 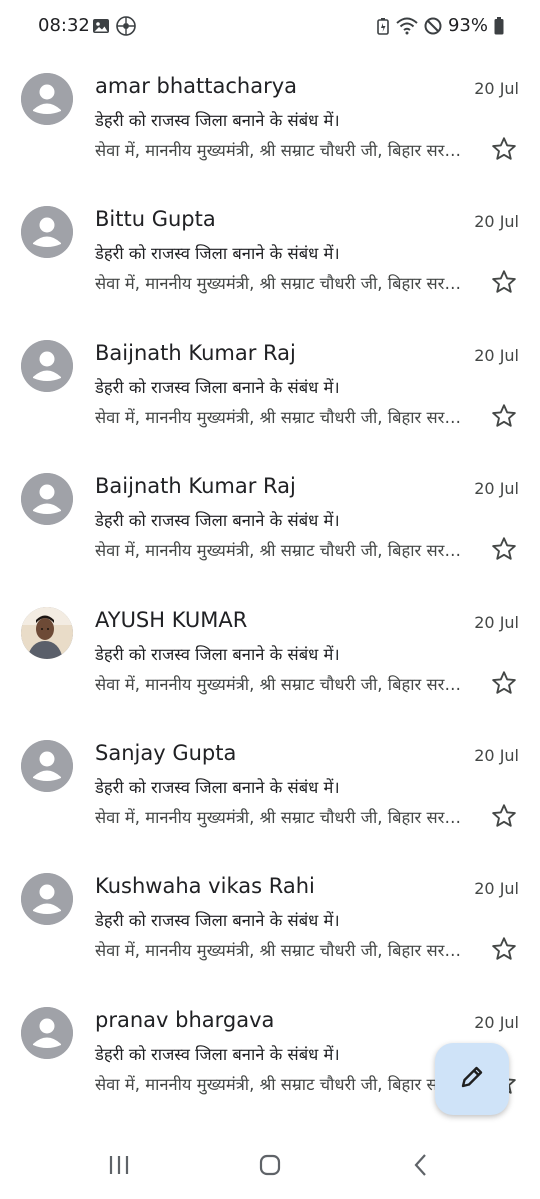 What do you see at coordinates (114, 28) in the screenshot?
I see `status-left-icons` at bounding box center [114, 28].